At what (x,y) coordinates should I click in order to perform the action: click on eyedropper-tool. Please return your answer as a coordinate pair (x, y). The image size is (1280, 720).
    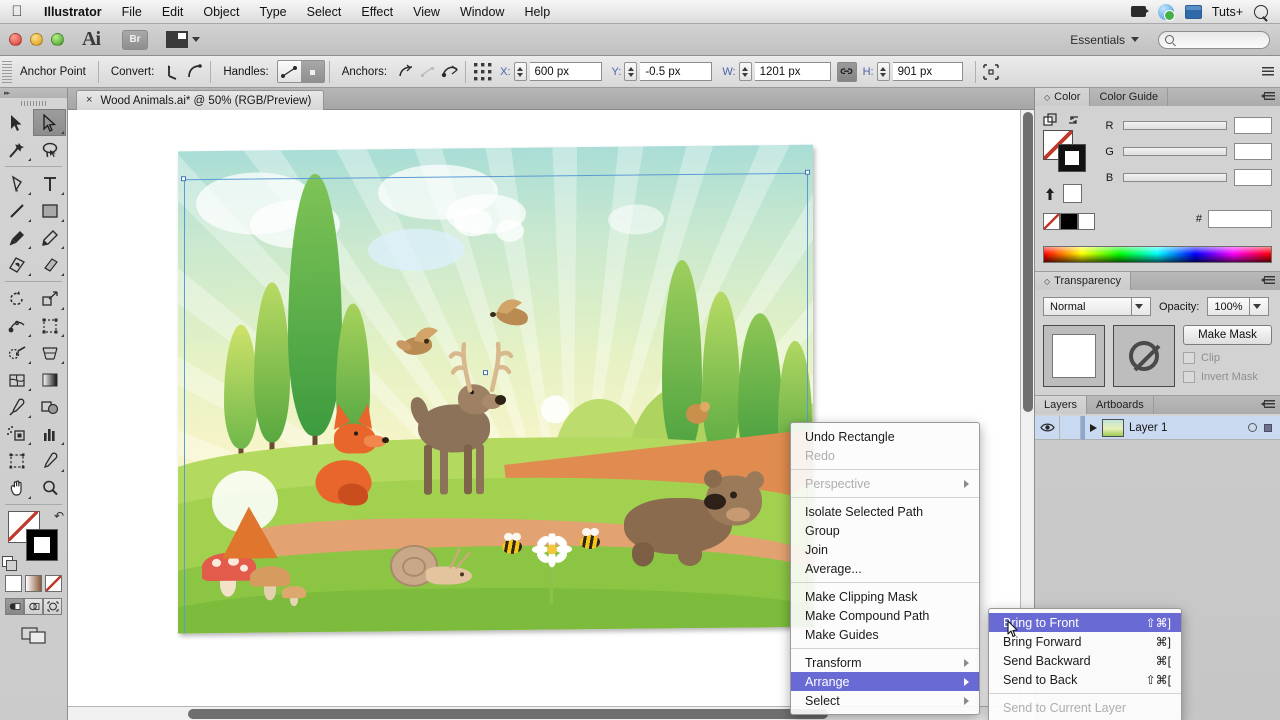
    Looking at the image, I should click on (16, 406).